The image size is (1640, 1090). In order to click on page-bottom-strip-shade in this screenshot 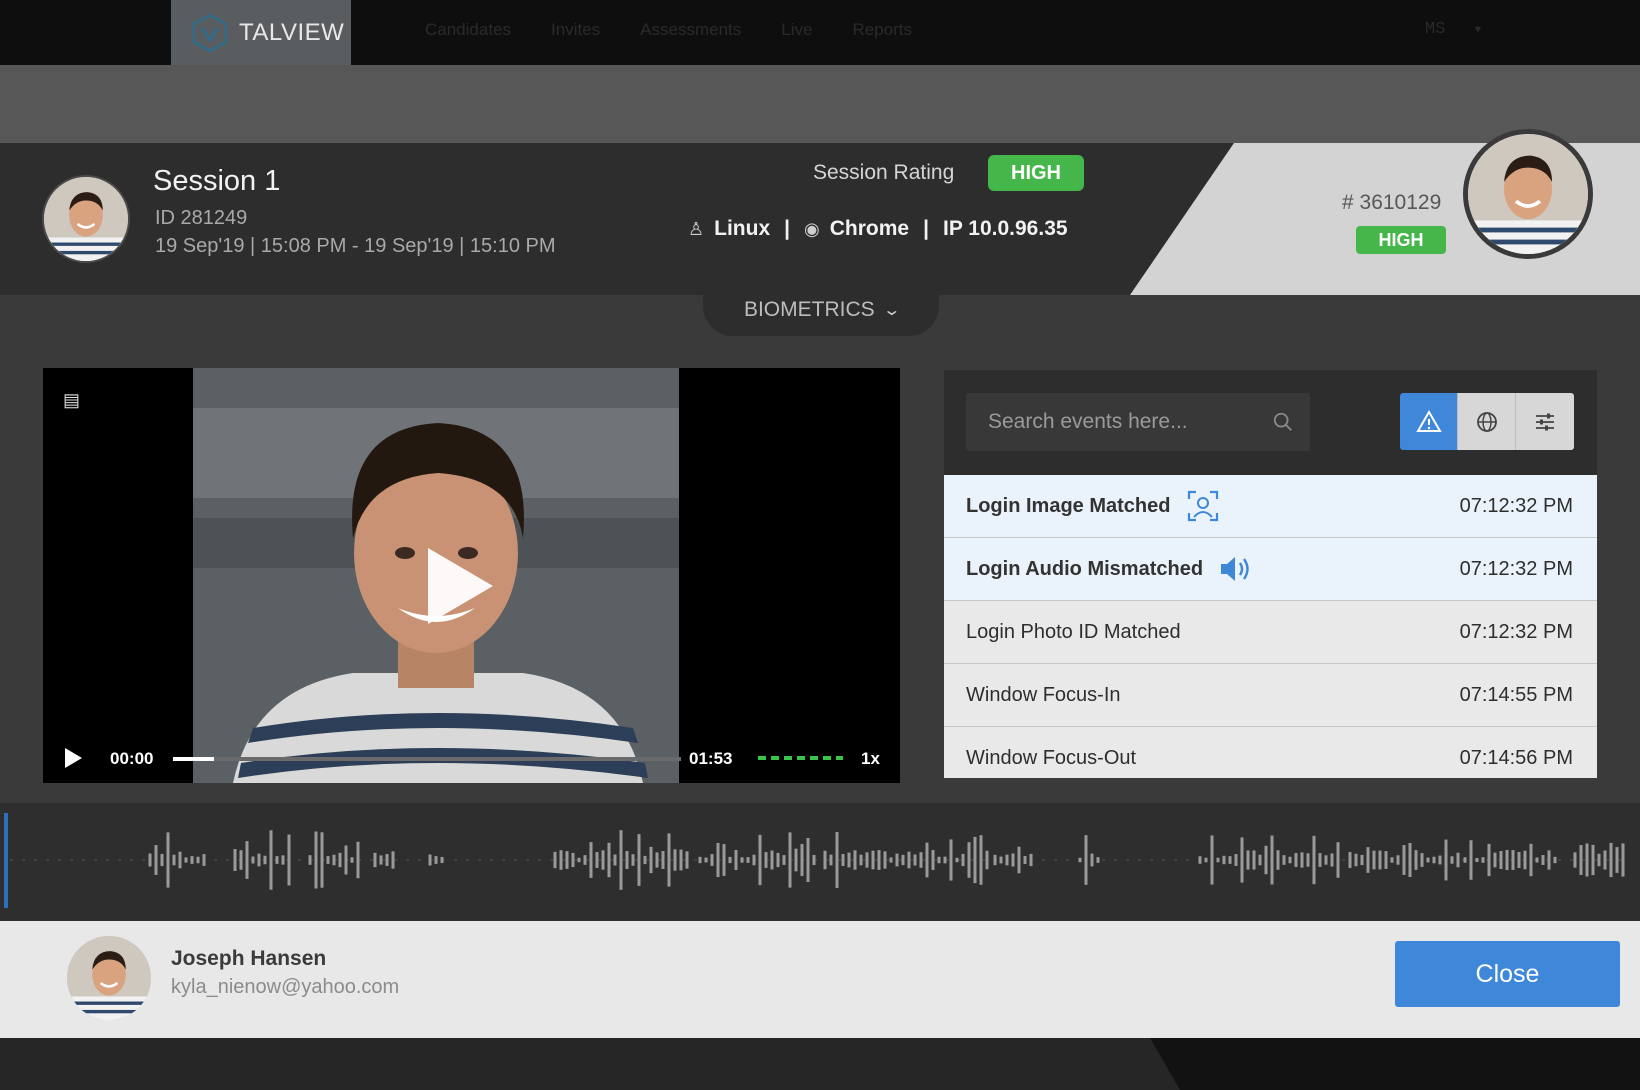, I will do `click(1395, 1064)`.